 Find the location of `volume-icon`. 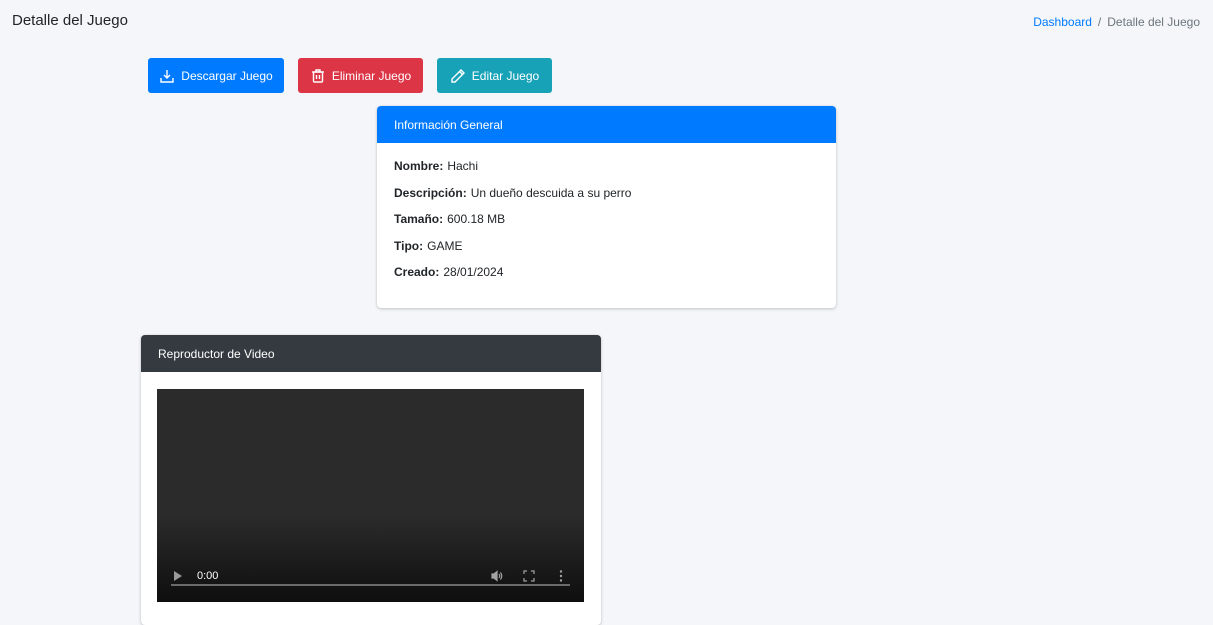

volume-icon is located at coordinates (497, 576).